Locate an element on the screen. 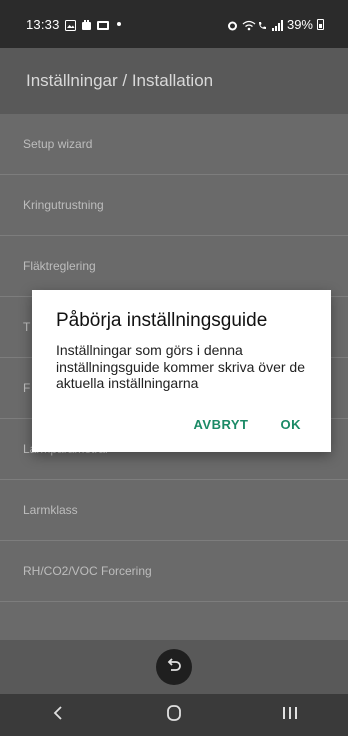 This screenshot has width=348, height=736. list-item-flaktreglering: Fläktreglering is located at coordinates (174, 266).